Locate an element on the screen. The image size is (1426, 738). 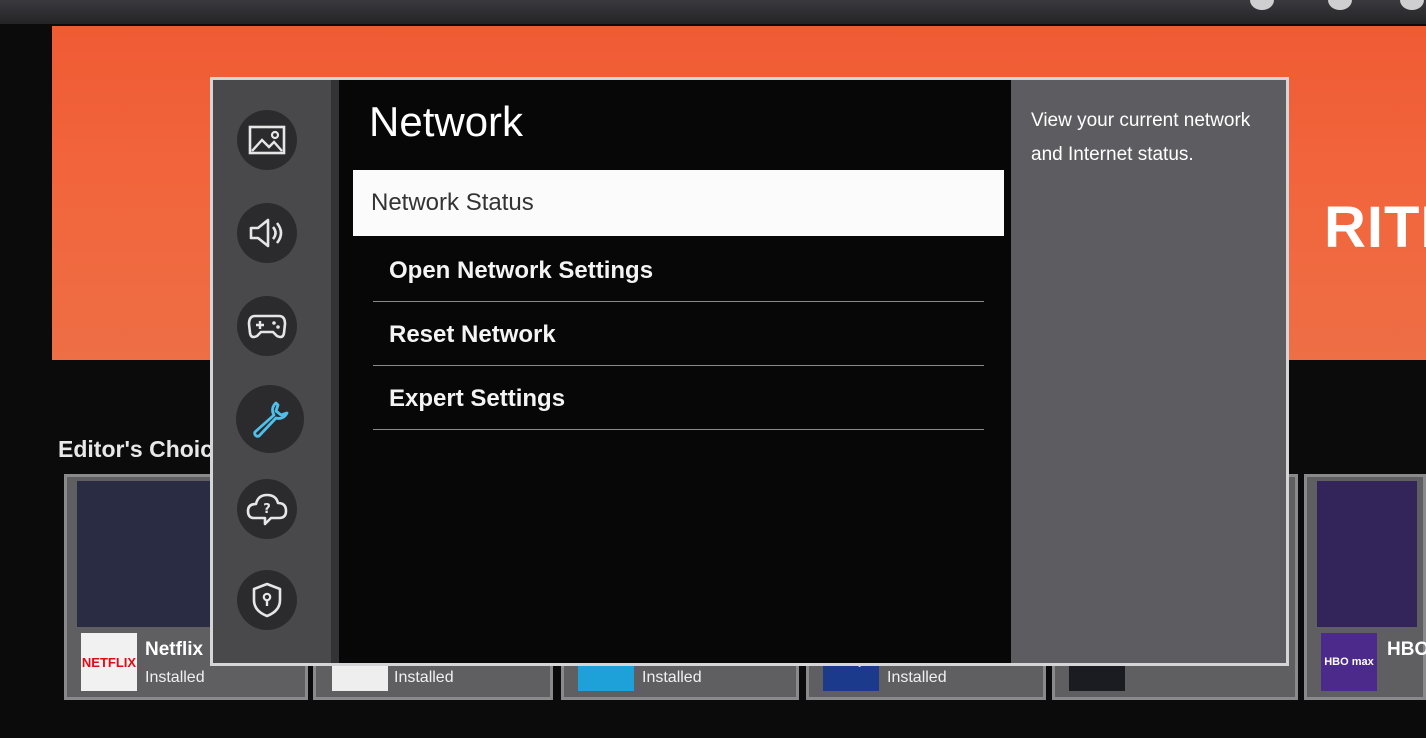
wrench-icon is located at coordinates (270, 419).